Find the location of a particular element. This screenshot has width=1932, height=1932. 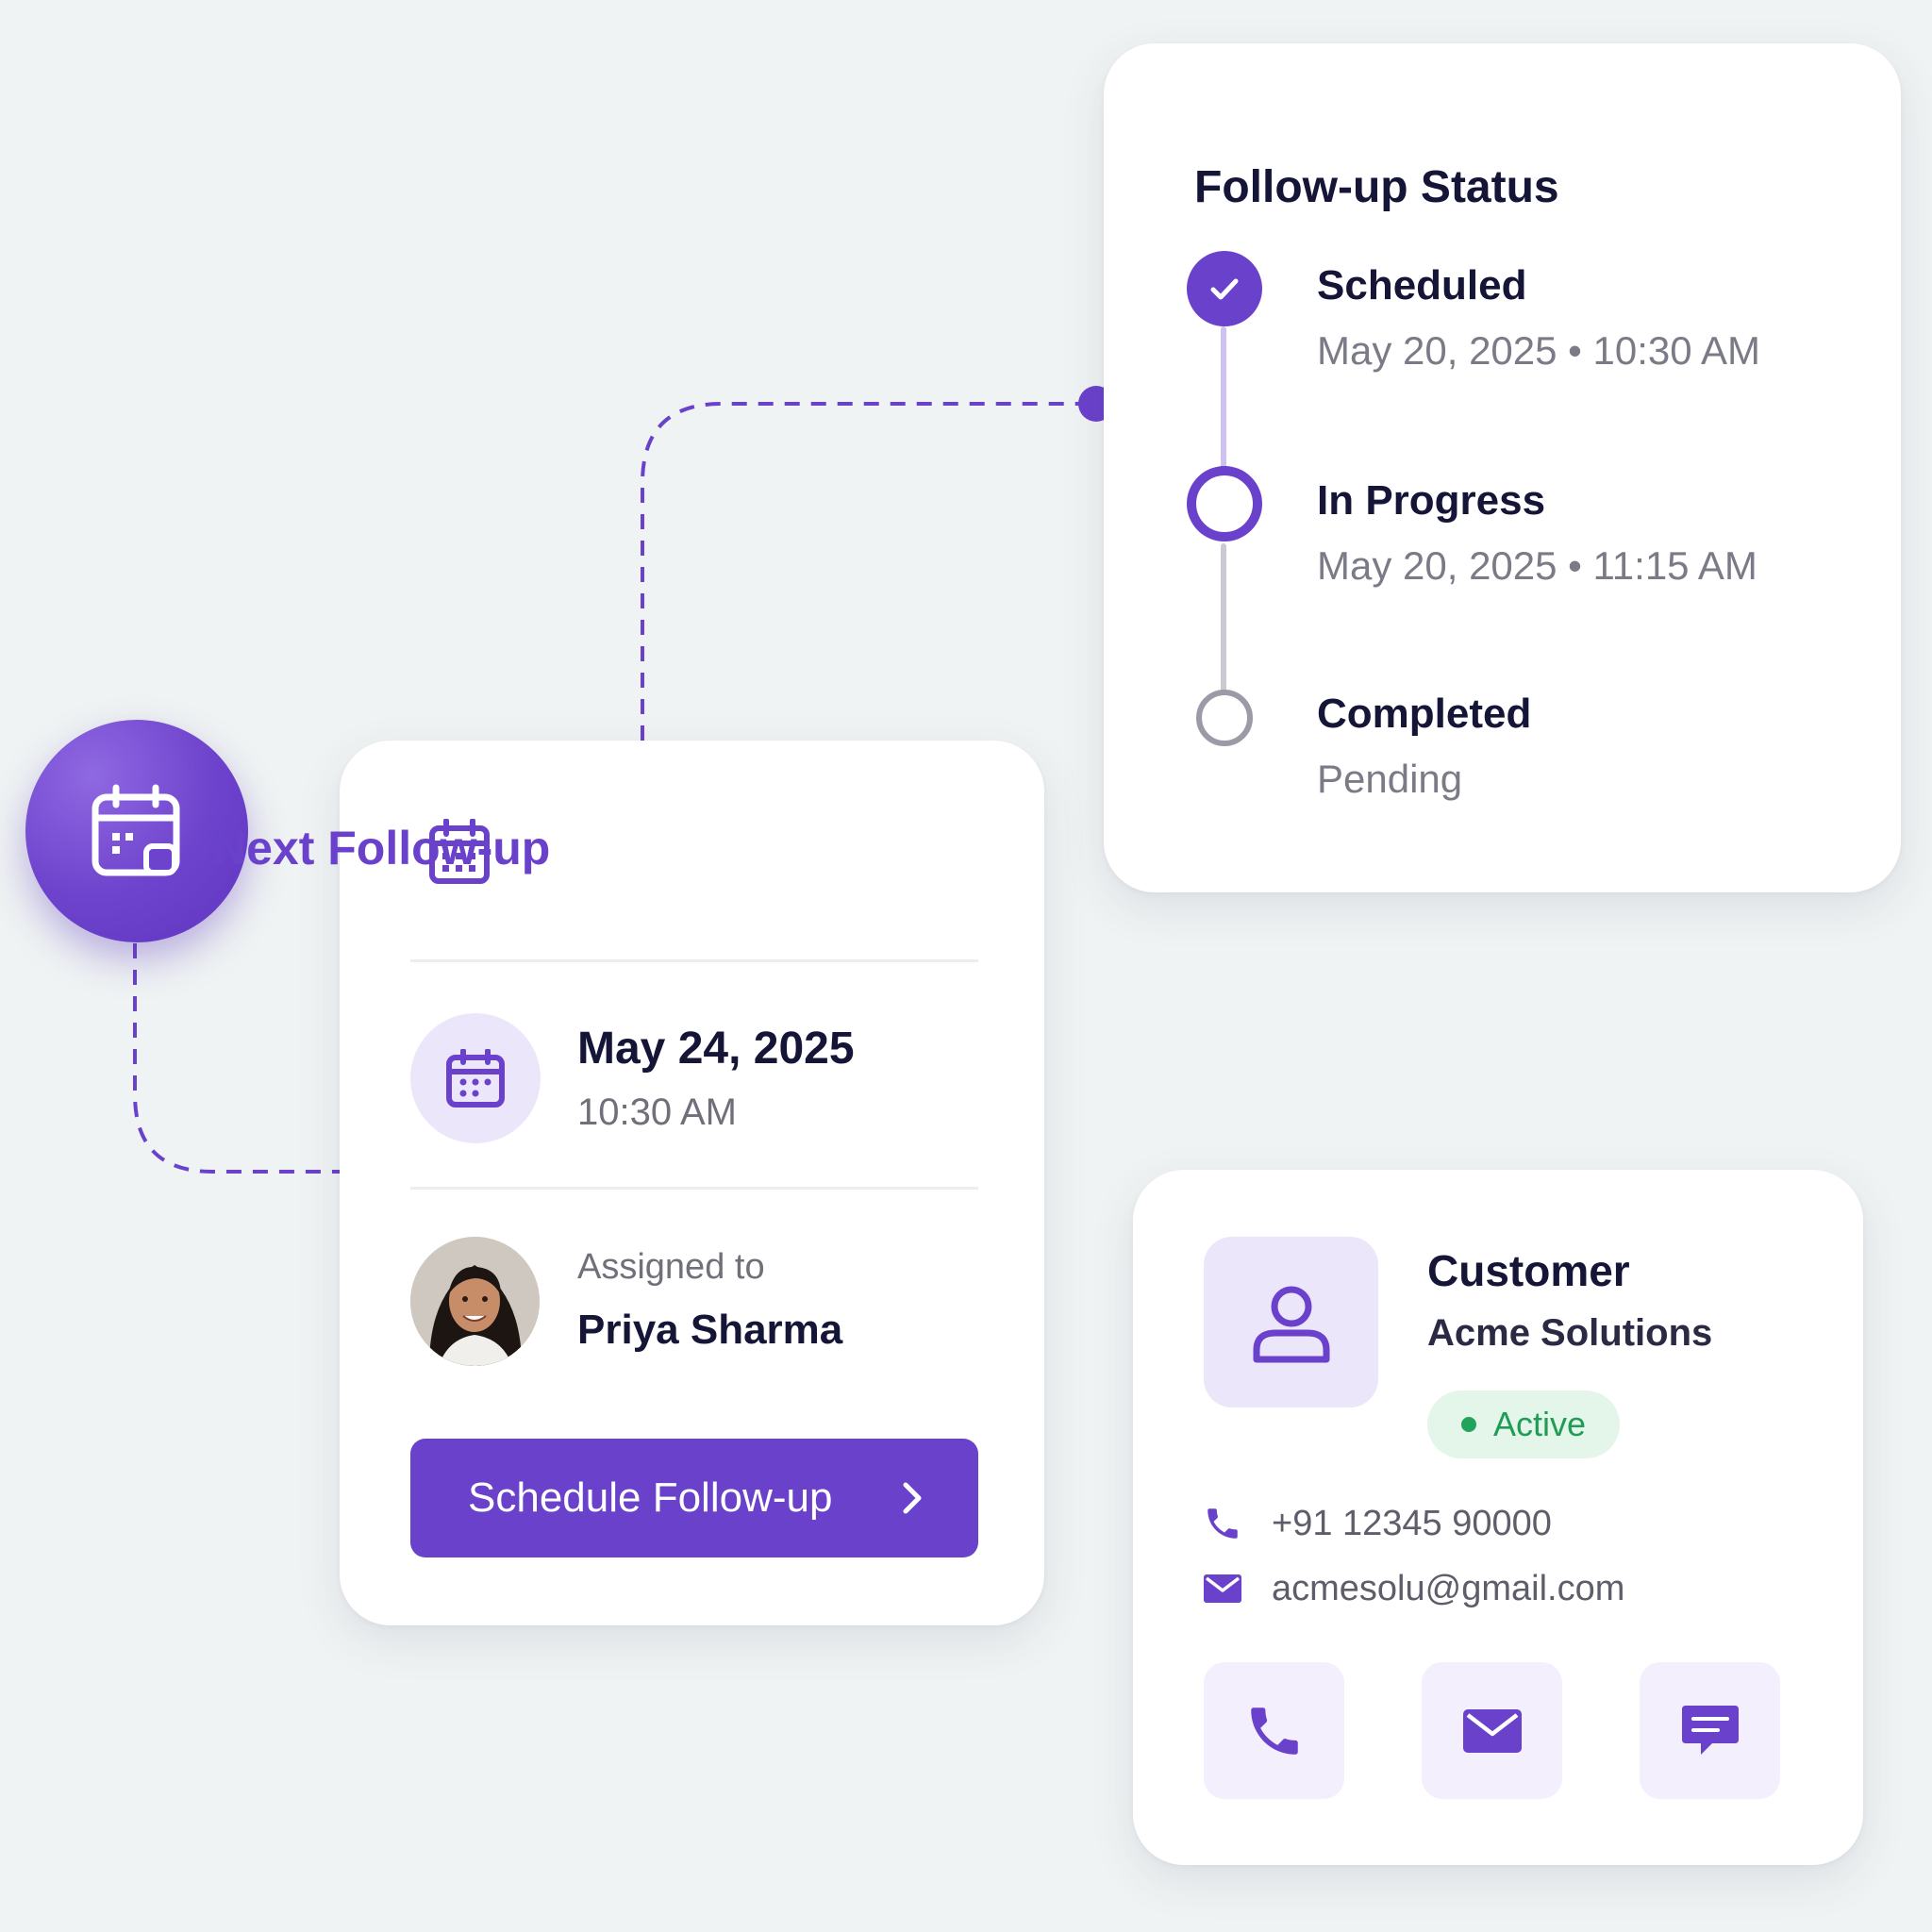

status-badge: Active is located at coordinates (1523, 1424).